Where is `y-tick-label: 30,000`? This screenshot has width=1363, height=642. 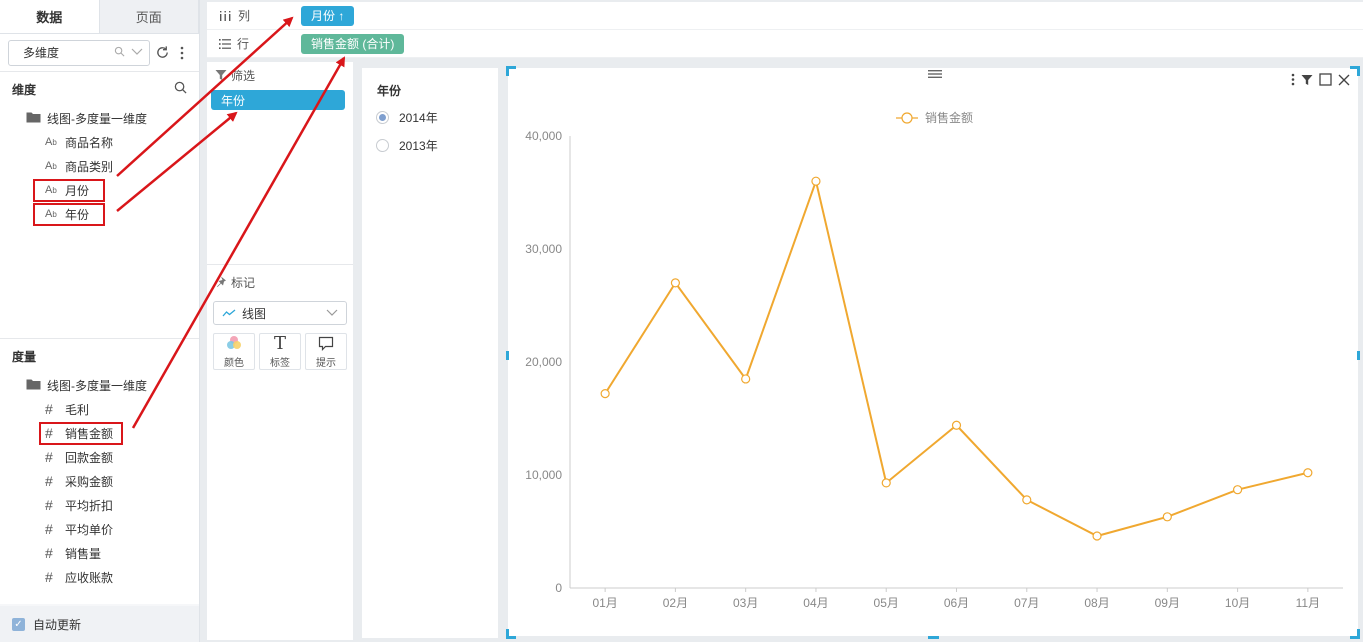 y-tick-label: 30,000 is located at coordinates (543, 249).